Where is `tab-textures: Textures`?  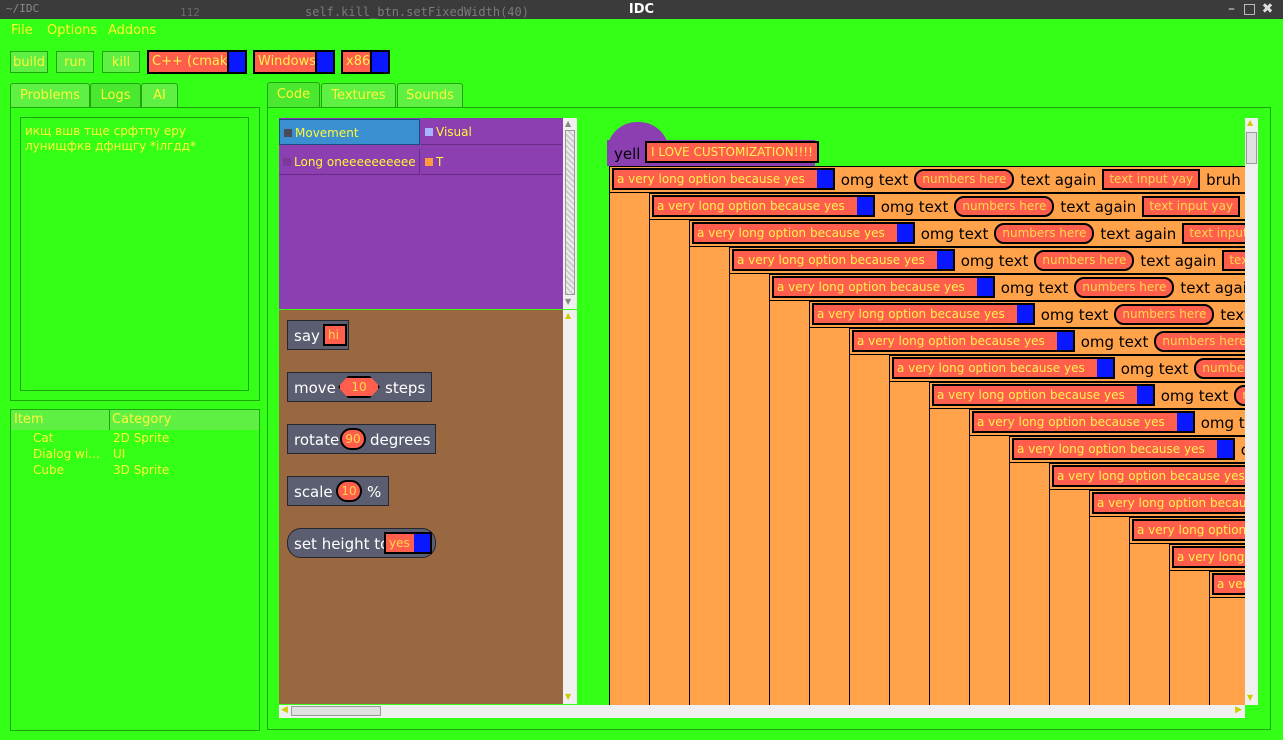
tab-textures: Textures is located at coordinates (358, 95).